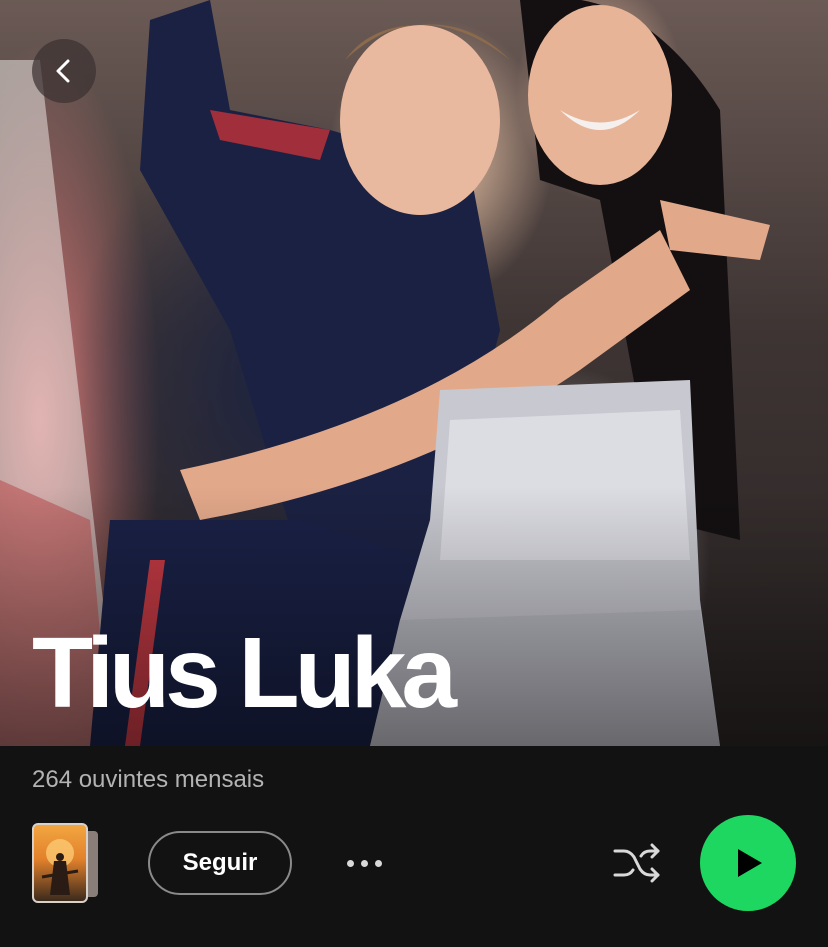  I want to click on more-options-button, so click(364, 863).